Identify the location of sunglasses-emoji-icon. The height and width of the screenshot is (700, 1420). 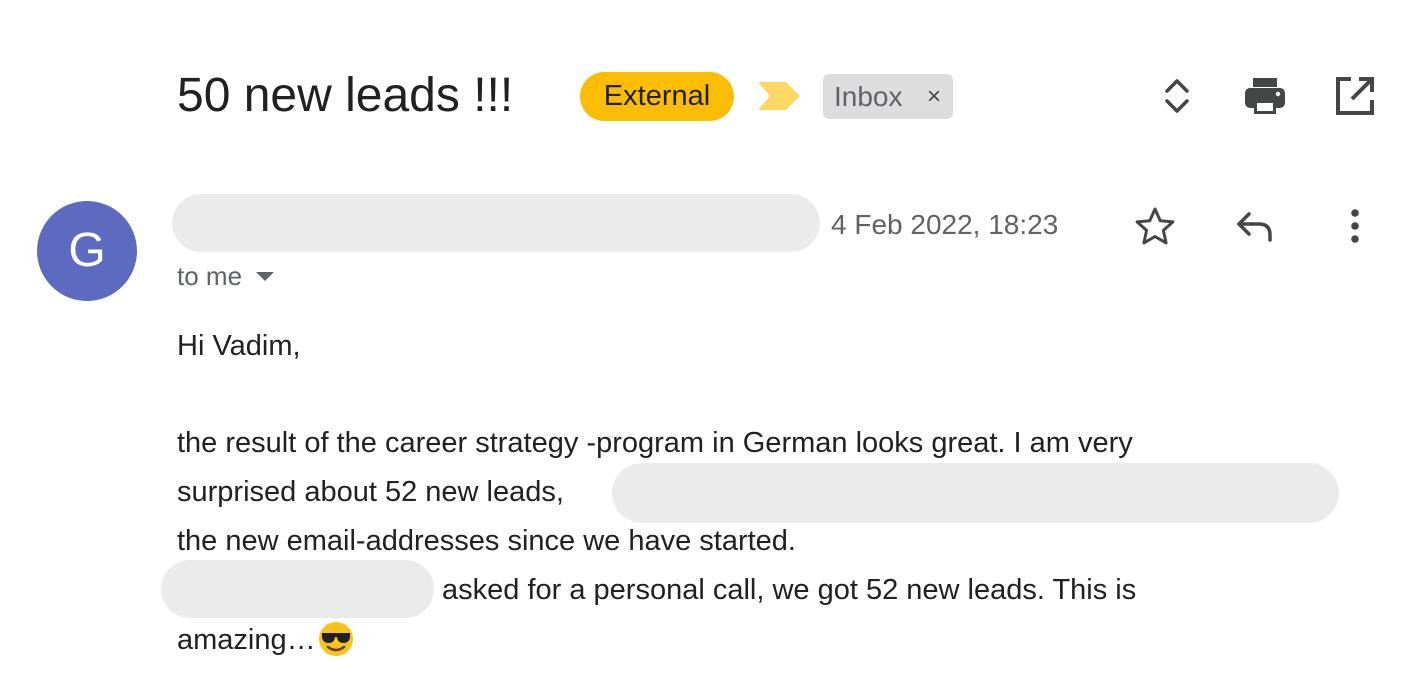
(336, 639).